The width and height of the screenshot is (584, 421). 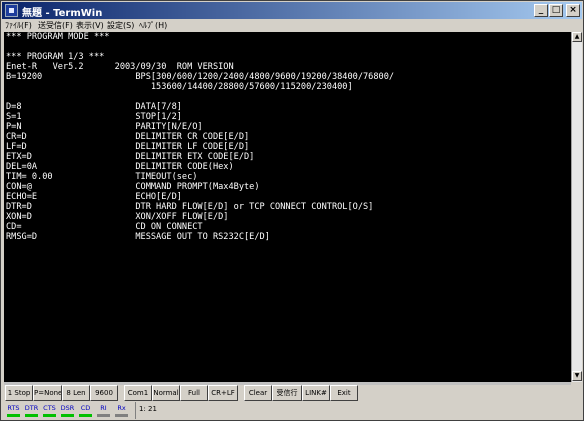 I want to click on menu-bar: ﾌｧｲﾙ(F) 送受信(F) 表示(V) 設定(S) ﾍﾙﾌﾟ(H), so click(x=292, y=25).